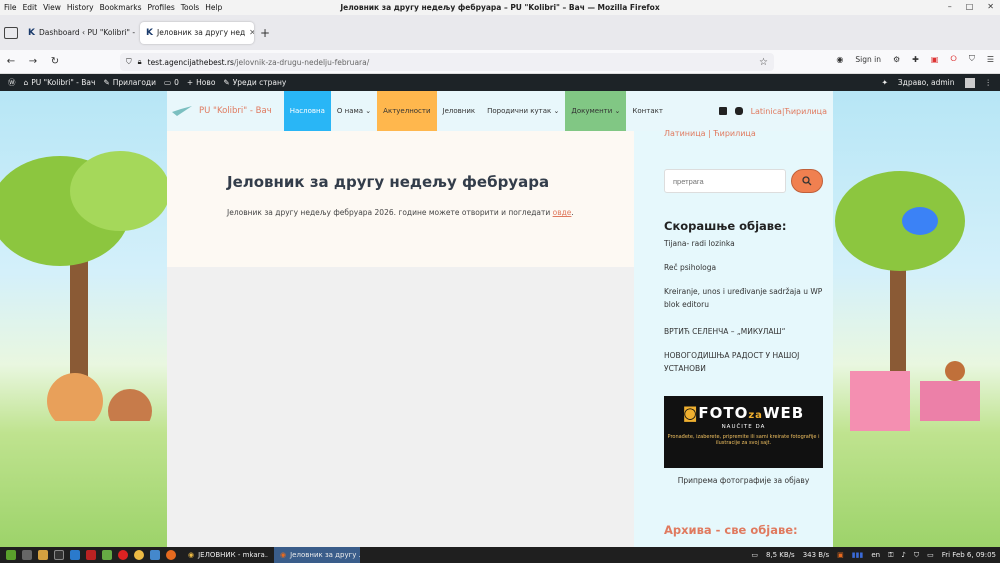  I want to click on files-icon, so click(43, 555).